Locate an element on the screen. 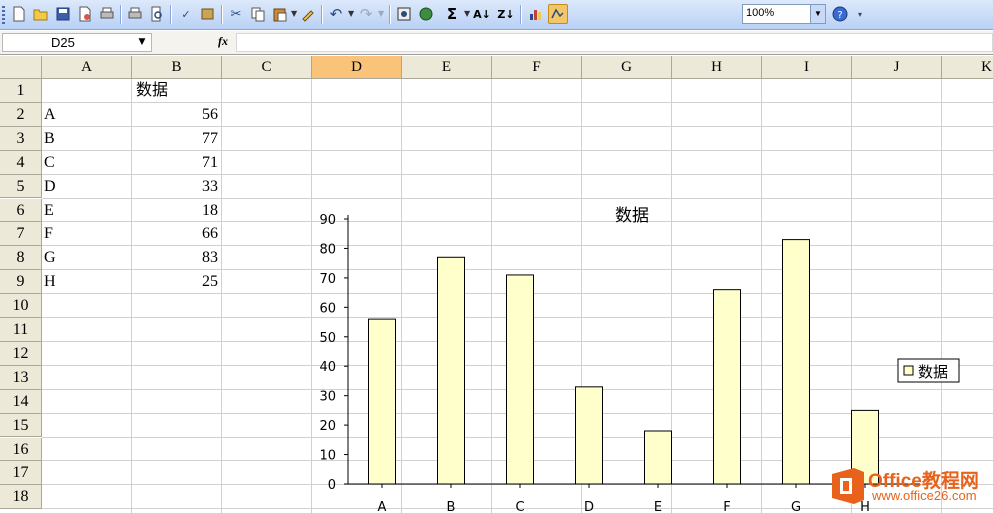 The width and height of the screenshot is (993, 513). autosum-dropdown-icon: ▼ is located at coordinates (467, 13).